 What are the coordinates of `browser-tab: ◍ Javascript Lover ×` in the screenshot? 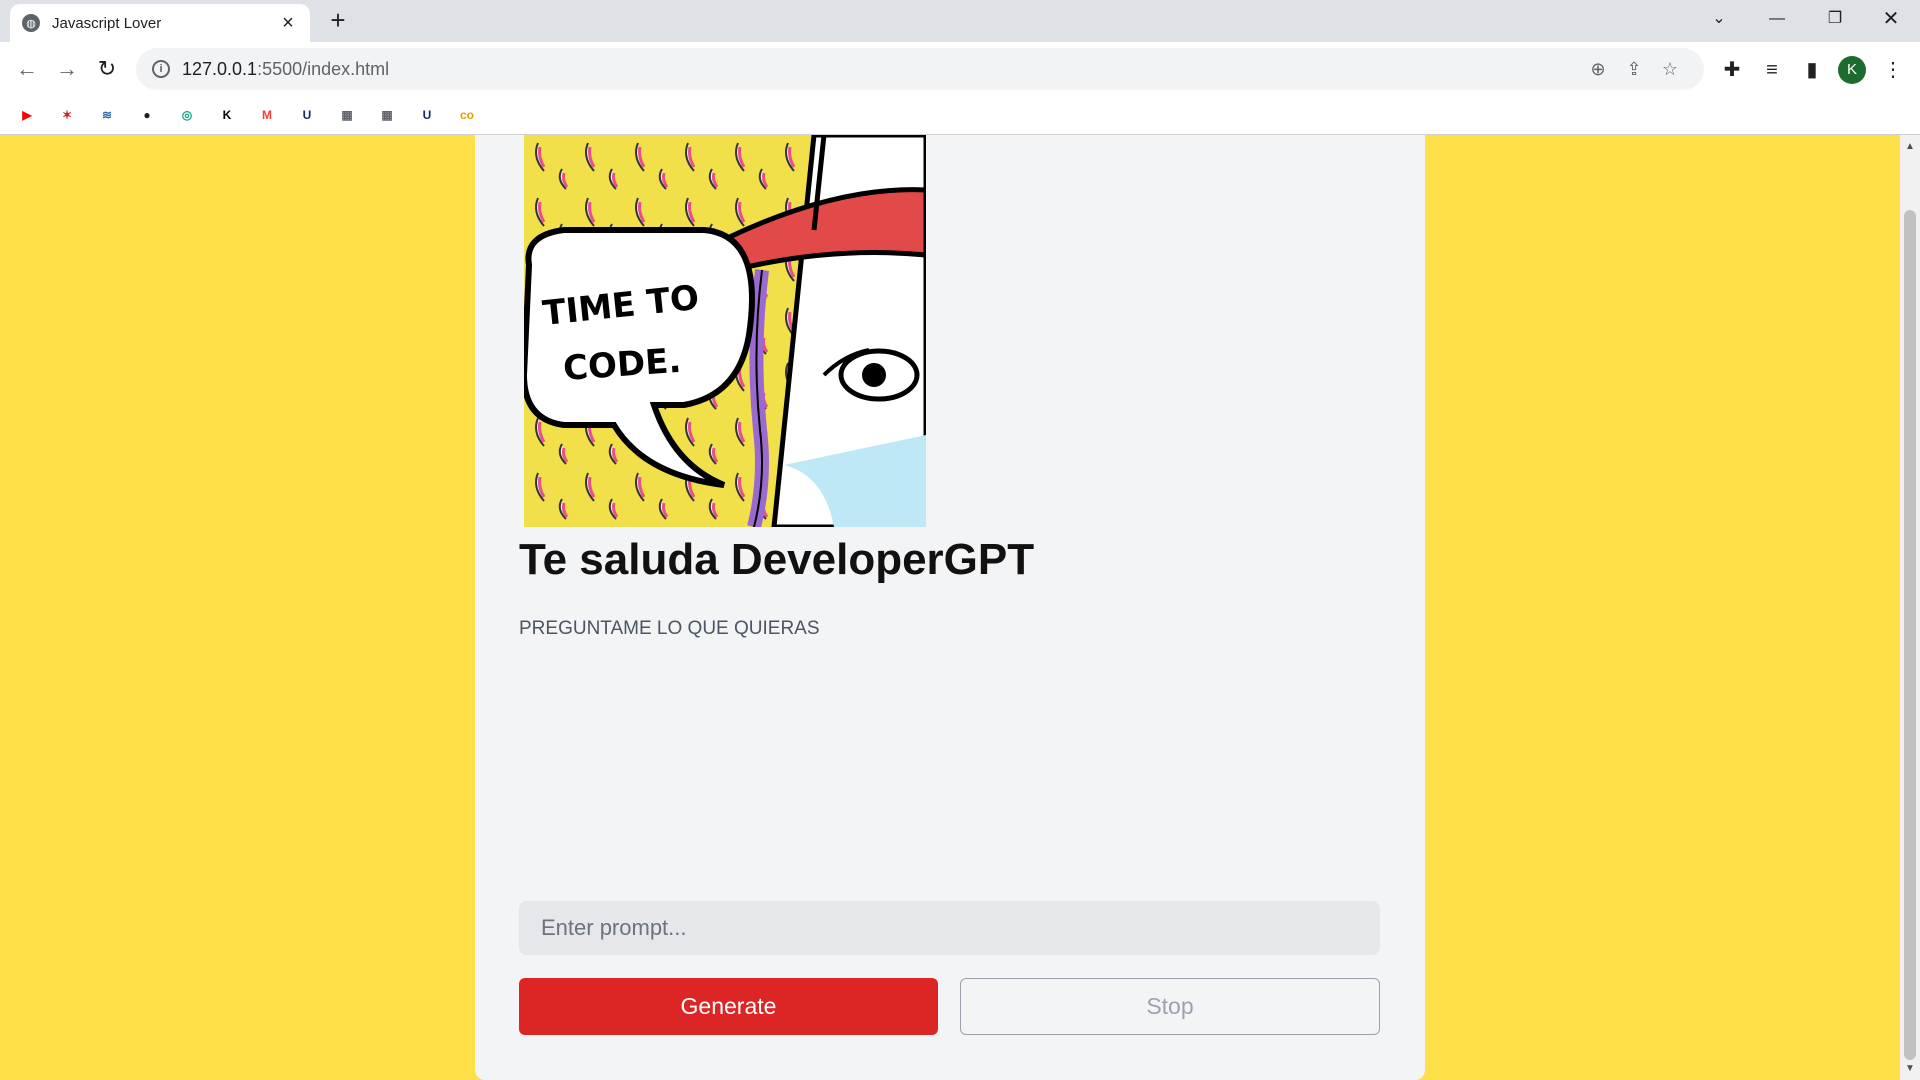 It's located at (160, 23).